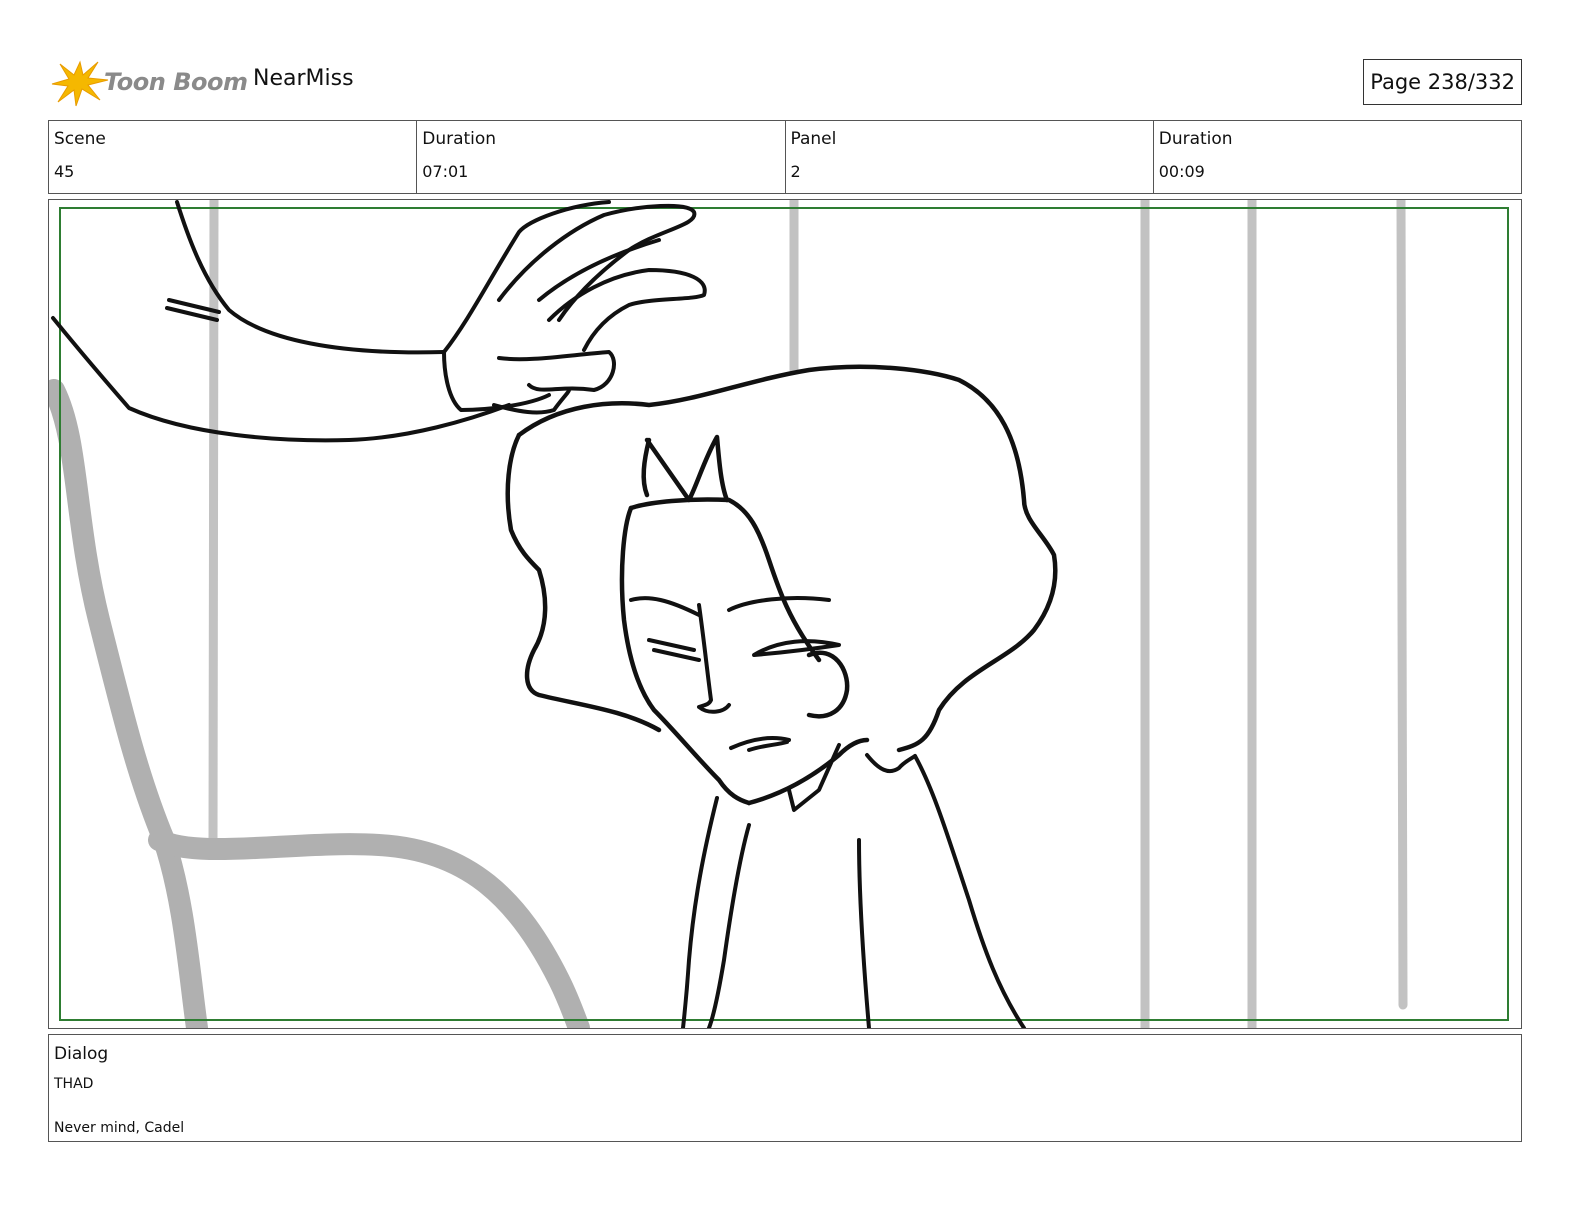  What do you see at coordinates (128, 703) in the screenshot?
I see `chair-back` at bounding box center [128, 703].